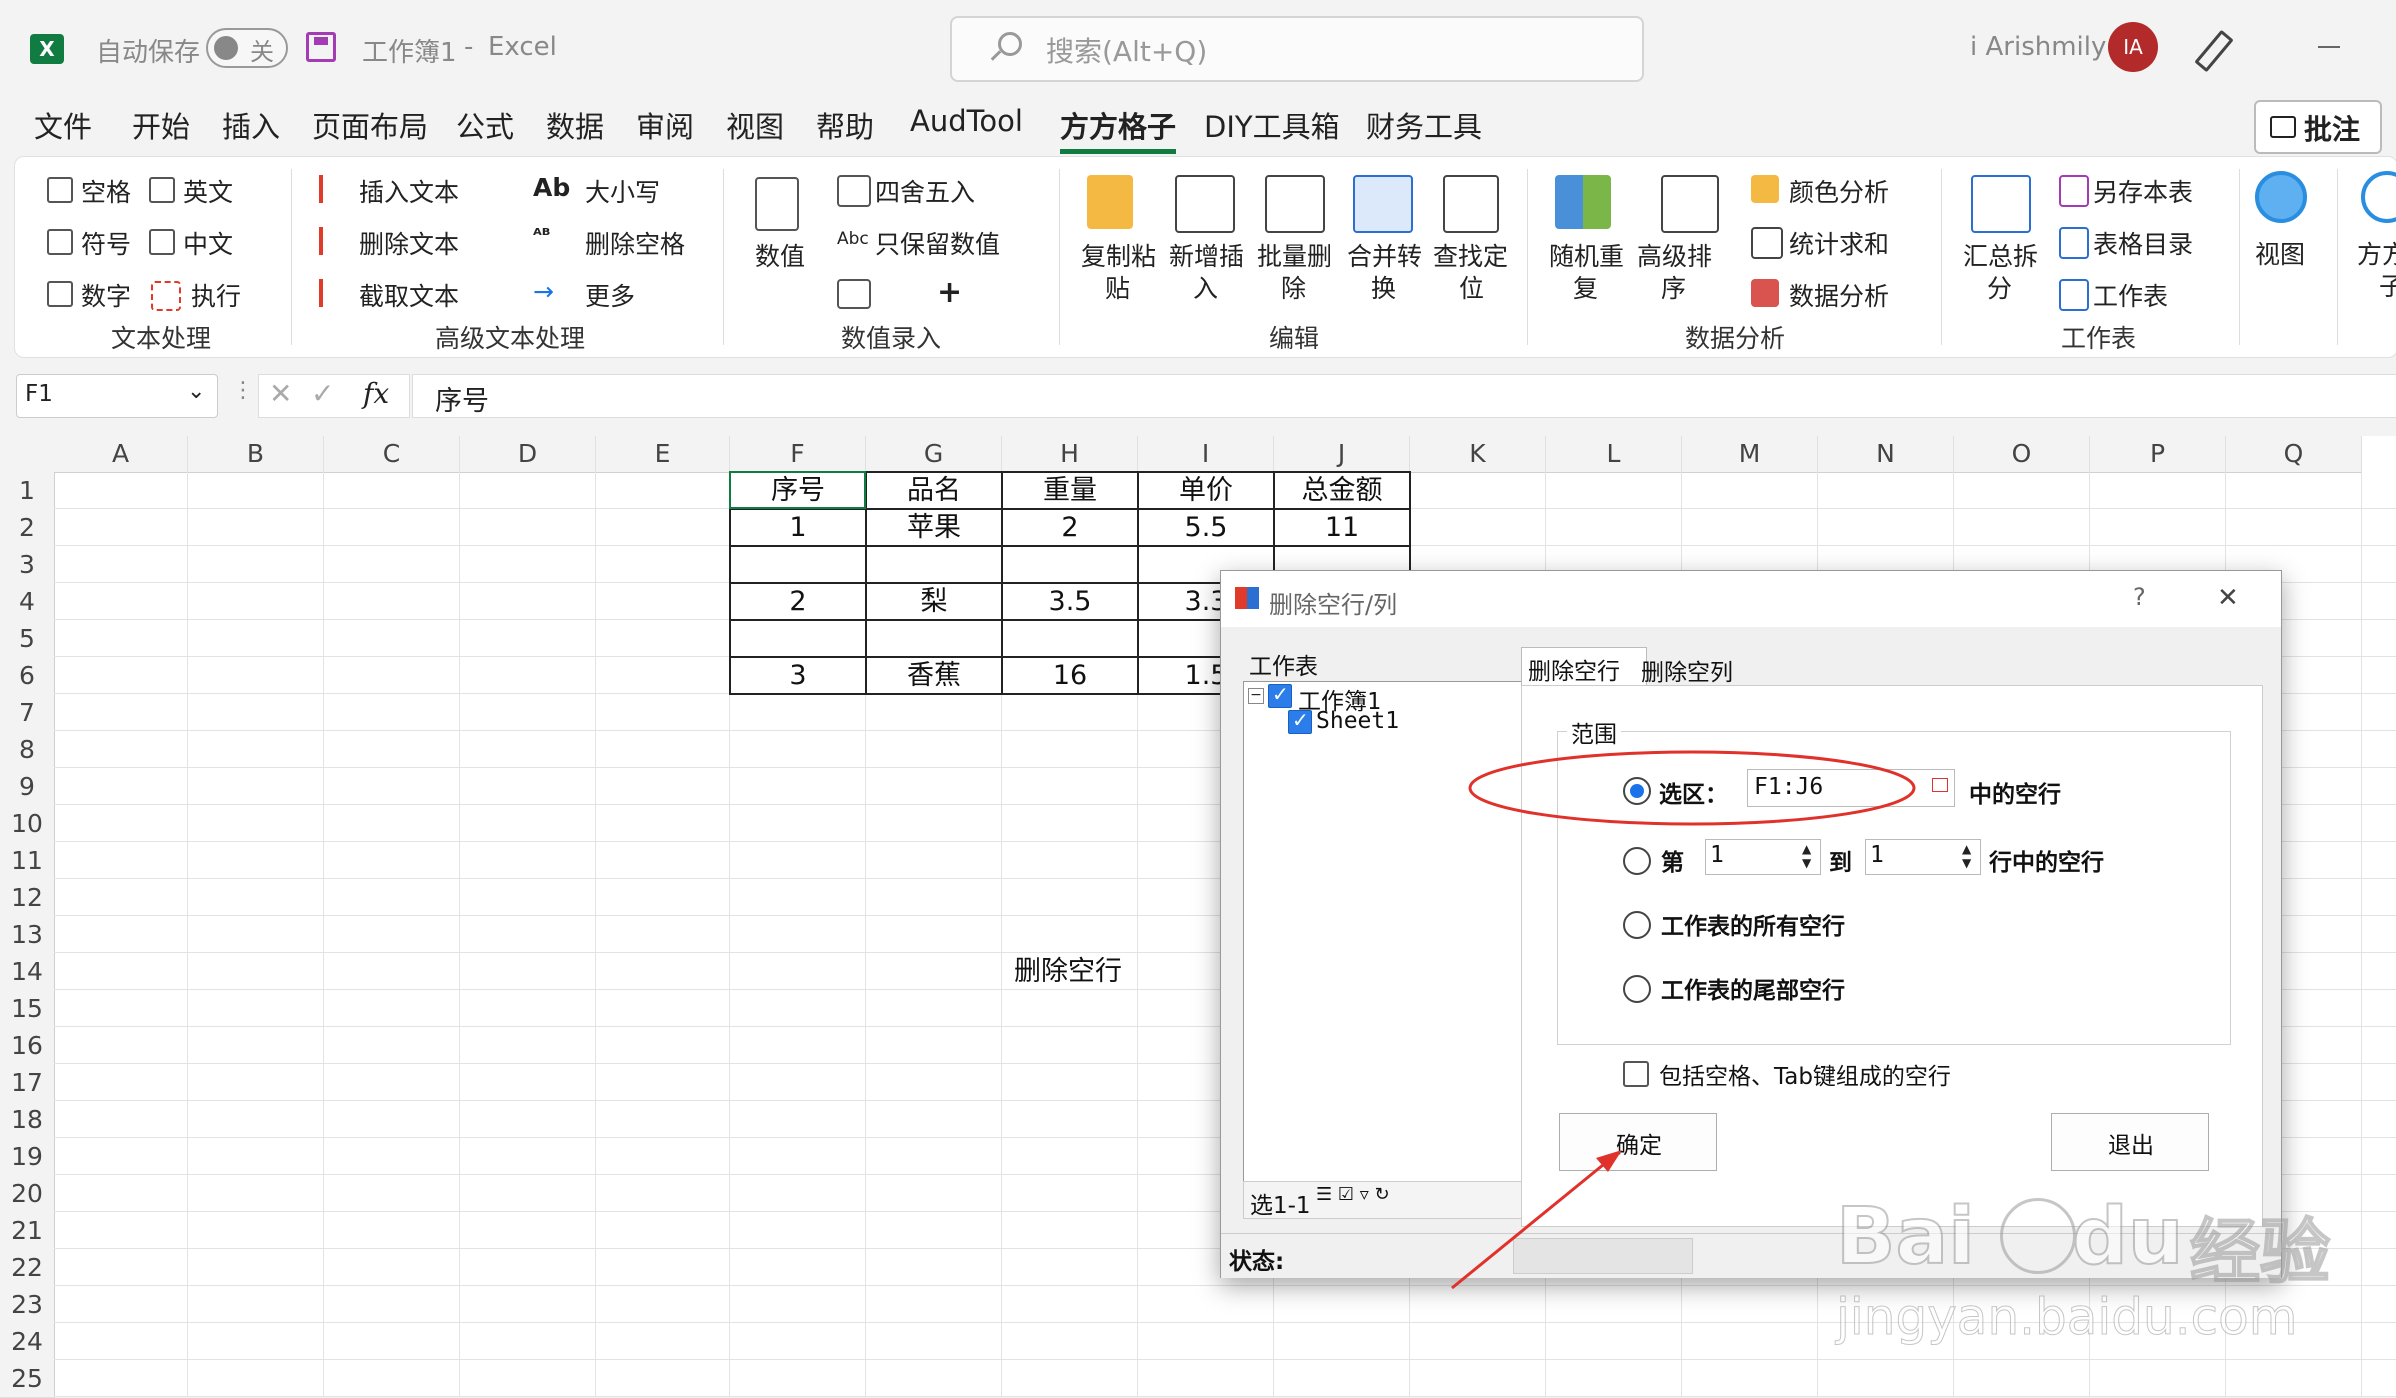 The height and width of the screenshot is (1398, 2396). Describe the element at coordinates (2022, 454) in the screenshot. I see `column-header-o: O` at that location.